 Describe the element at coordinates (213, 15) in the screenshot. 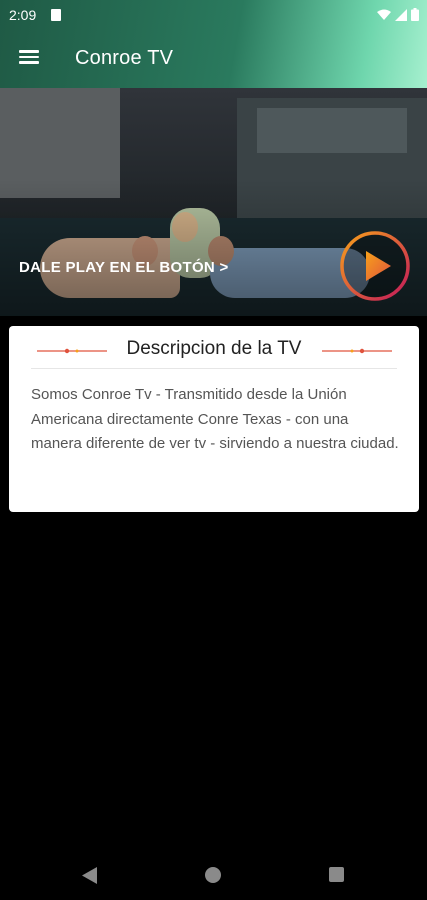

I see `status-bar: 2:09` at that location.